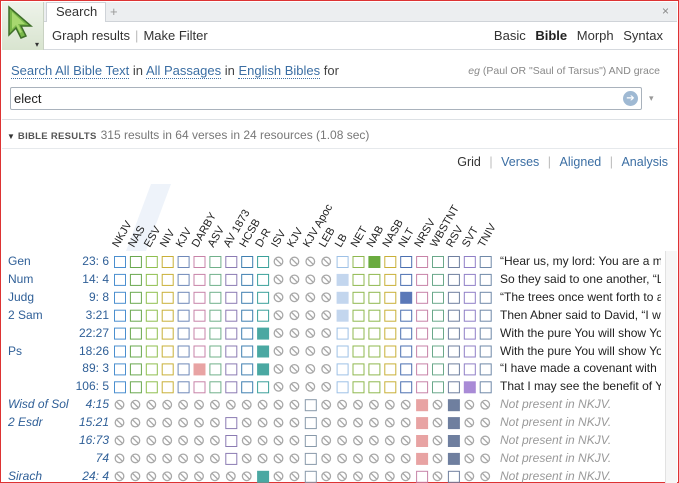  What do you see at coordinates (84, 368) in the screenshot?
I see `verse-reference: 89: 3` at bounding box center [84, 368].